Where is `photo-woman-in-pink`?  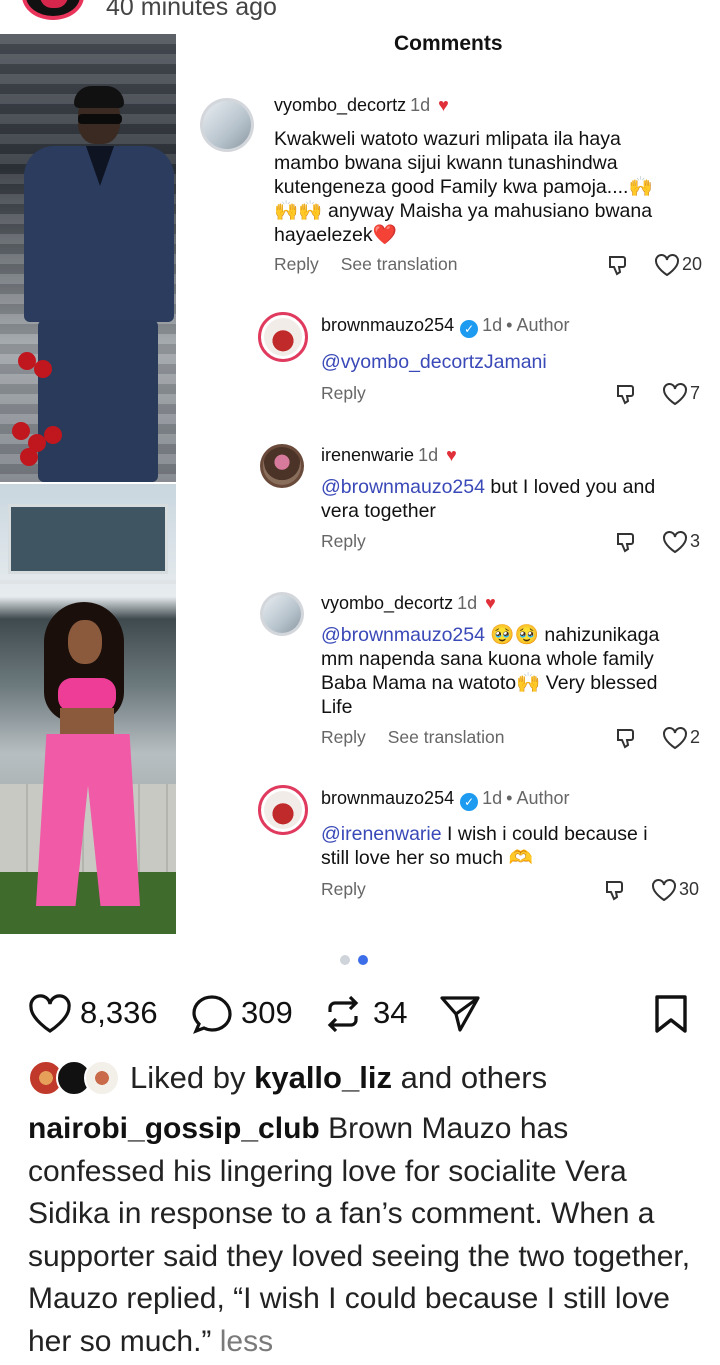 photo-woman-in-pink is located at coordinates (88, 709).